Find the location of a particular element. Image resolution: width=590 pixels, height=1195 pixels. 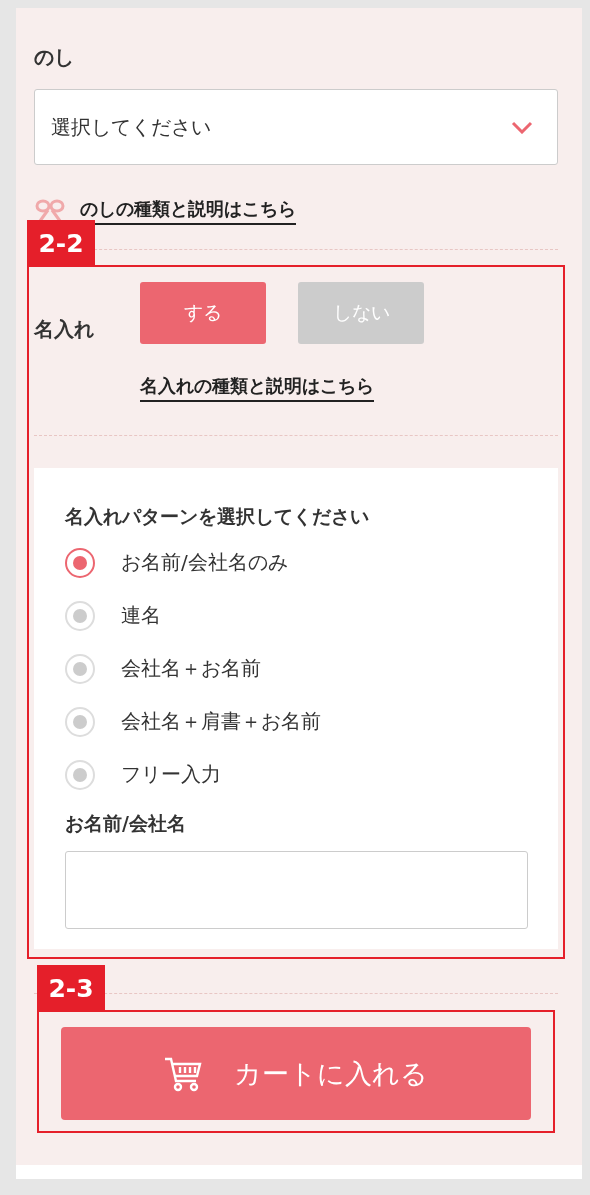

chevron-down-icon is located at coordinates (522, 127).